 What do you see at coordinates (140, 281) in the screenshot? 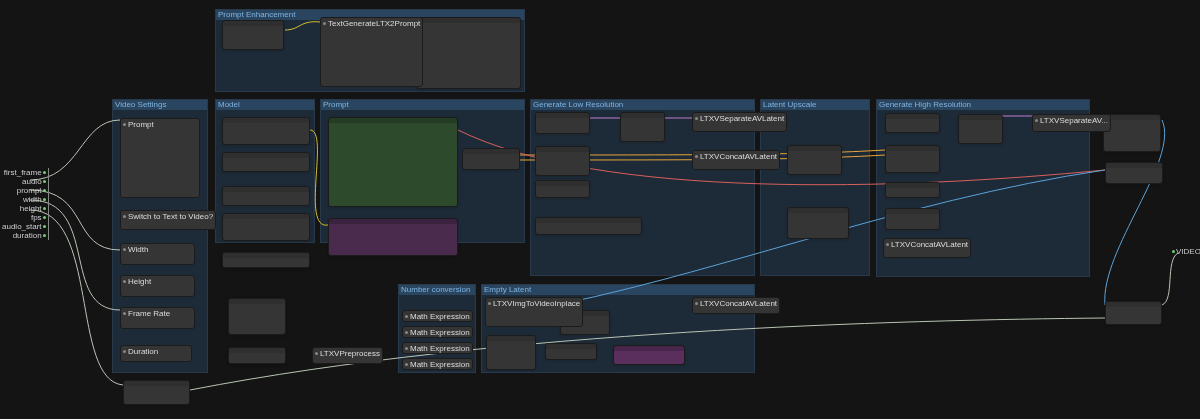
I see `node-title: Height` at bounding box center [140, 281].